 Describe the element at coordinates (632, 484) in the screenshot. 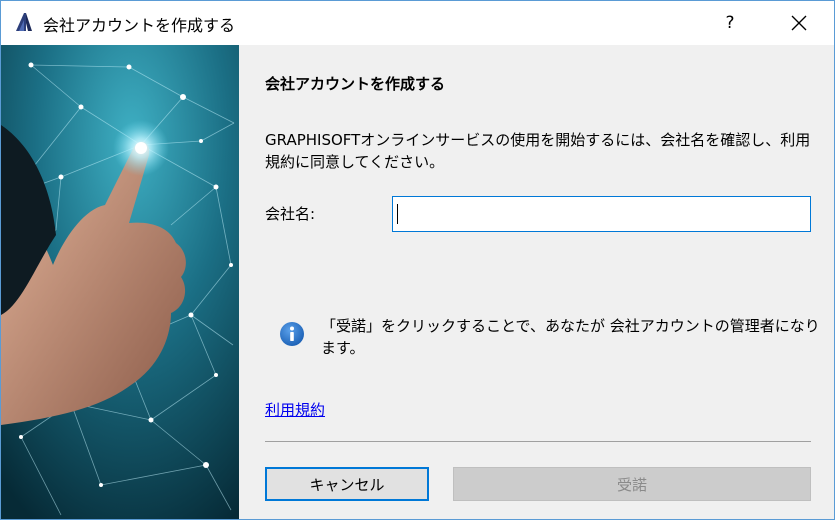

I see `accept-button: 受諾` at that location.